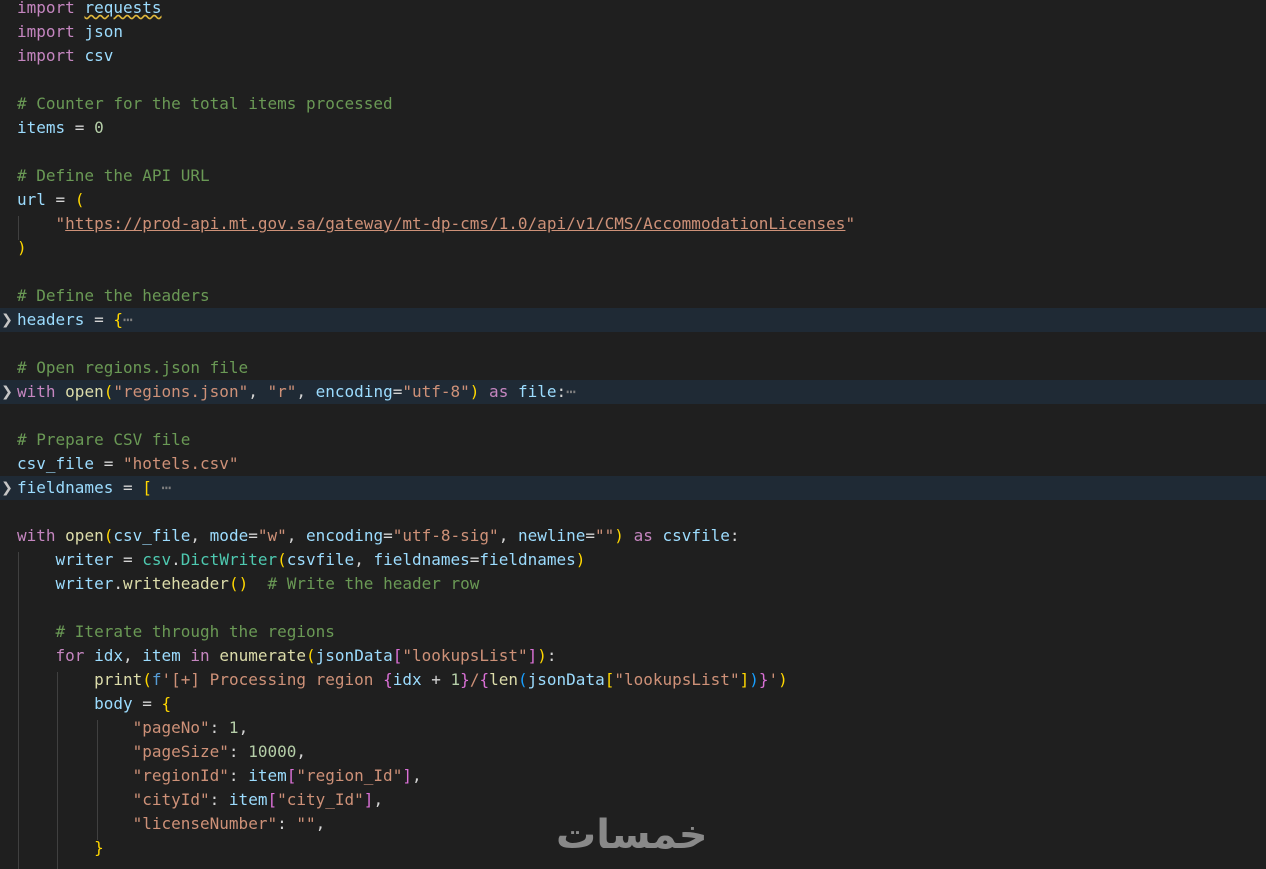 This screenshot has height=869, width=1266. What do you see at coordinates (70, 655) in the screenshot?
I see `keyword-token: for` at bounding box center [70, 655].